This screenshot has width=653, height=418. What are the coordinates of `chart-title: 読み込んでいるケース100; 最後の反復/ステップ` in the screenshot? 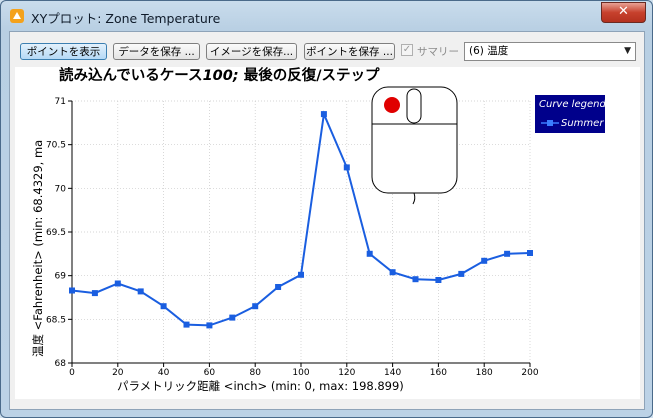 It's located at (219, 75).